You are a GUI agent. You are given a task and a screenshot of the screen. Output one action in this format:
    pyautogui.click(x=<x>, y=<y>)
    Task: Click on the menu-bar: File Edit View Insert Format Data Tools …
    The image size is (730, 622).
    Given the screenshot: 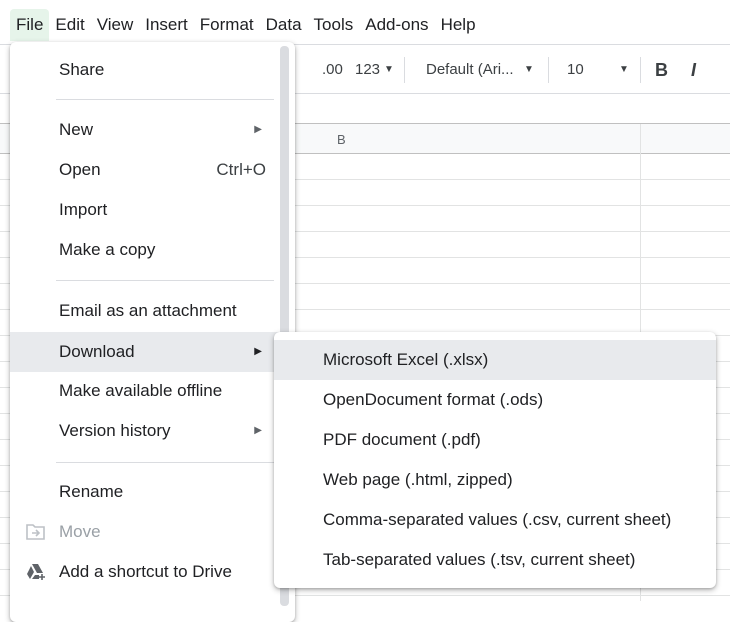 What is the action you would take?
    pyautogui.click(x=246, y=25)
    